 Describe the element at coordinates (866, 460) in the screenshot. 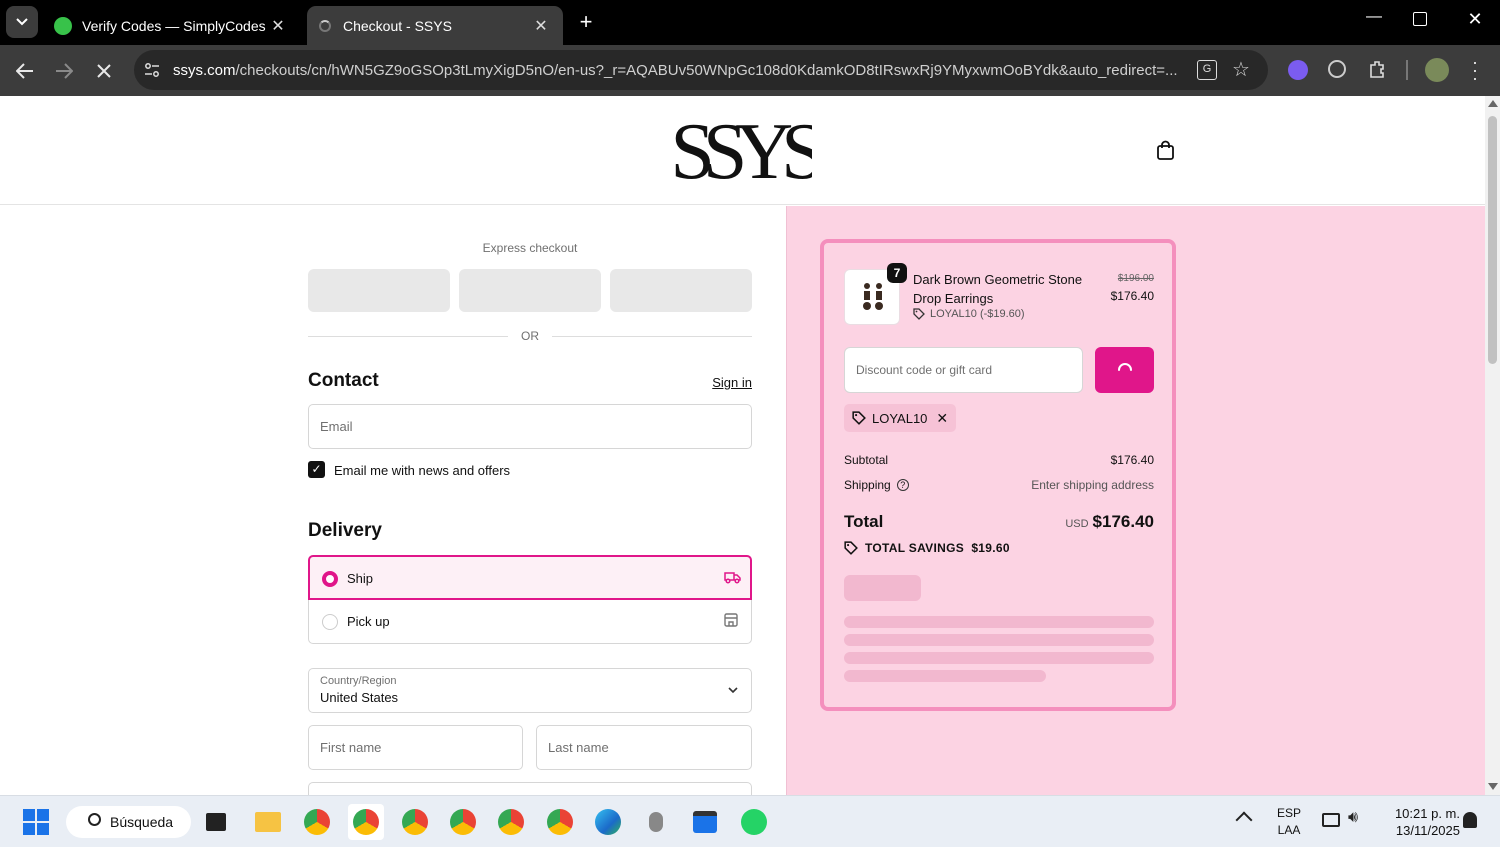

I see `subtotal-label: Subtotal` at that location.